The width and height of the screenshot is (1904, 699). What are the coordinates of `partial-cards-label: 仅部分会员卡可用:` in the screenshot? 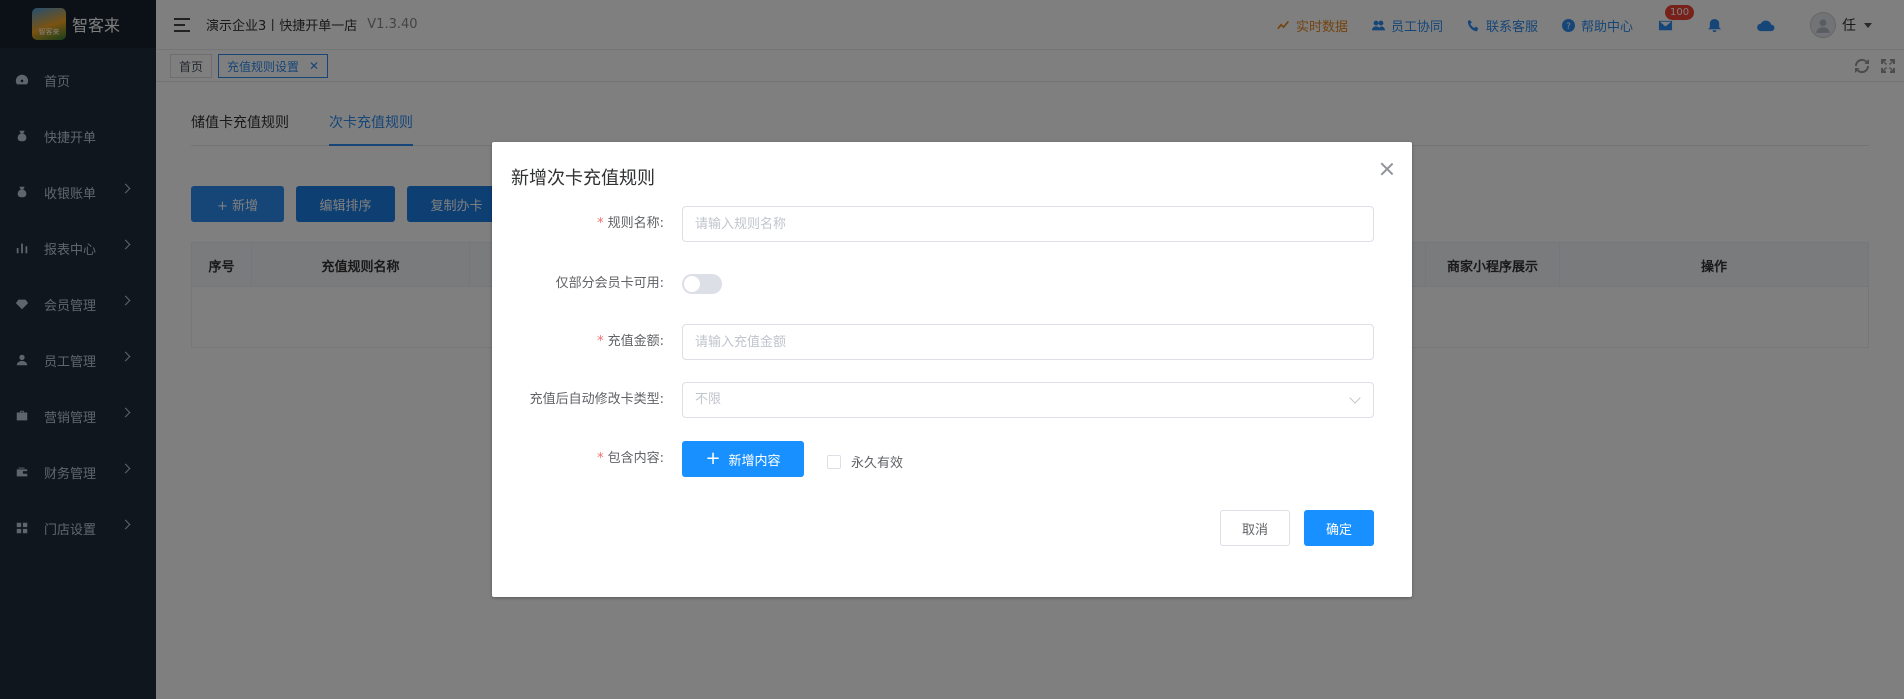 It's located at (609, 283).